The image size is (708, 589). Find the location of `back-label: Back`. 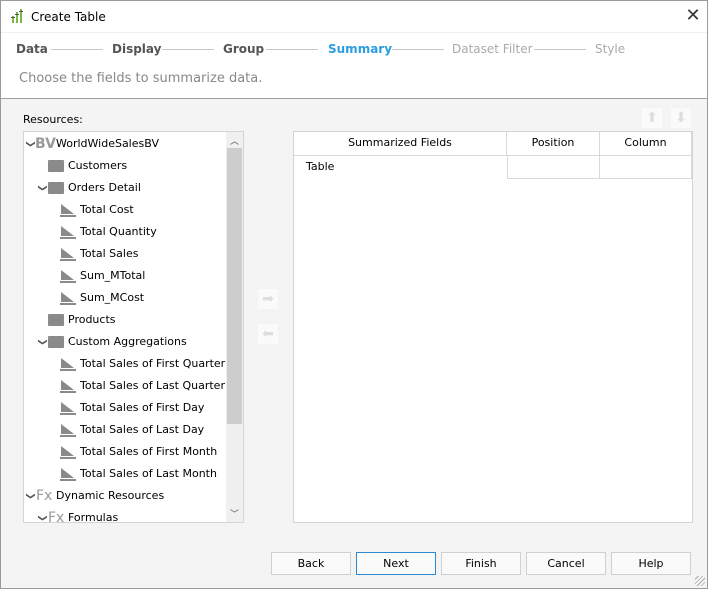

back-label: Back is located at coordinates (311, 563).